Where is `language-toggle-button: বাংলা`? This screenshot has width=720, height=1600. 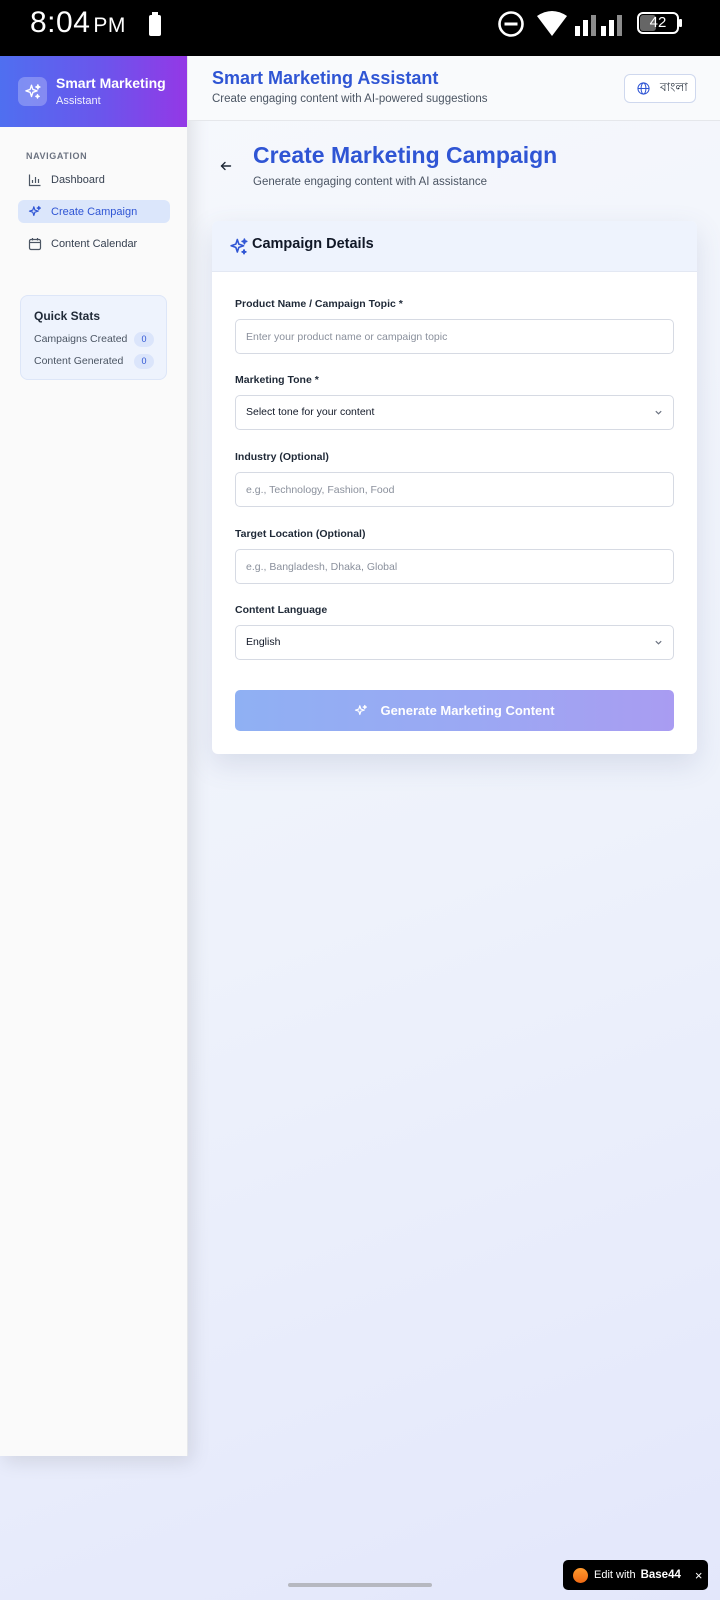
language-toggle-button: বাংলা is located at coordinates (660, 88).